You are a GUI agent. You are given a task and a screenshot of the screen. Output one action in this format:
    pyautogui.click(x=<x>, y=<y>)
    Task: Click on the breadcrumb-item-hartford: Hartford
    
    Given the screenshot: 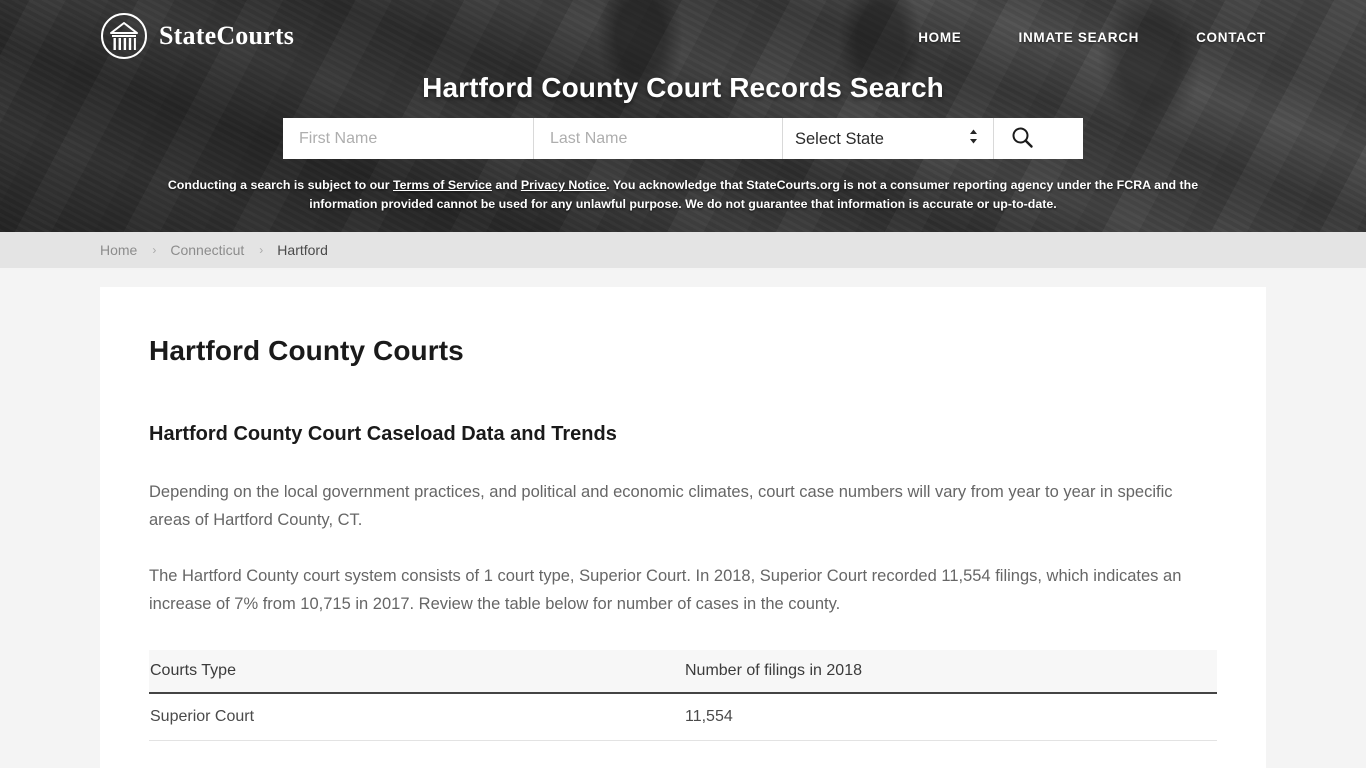 What is the action you would take?
    pyautogui.click(x=302, y=250)
    